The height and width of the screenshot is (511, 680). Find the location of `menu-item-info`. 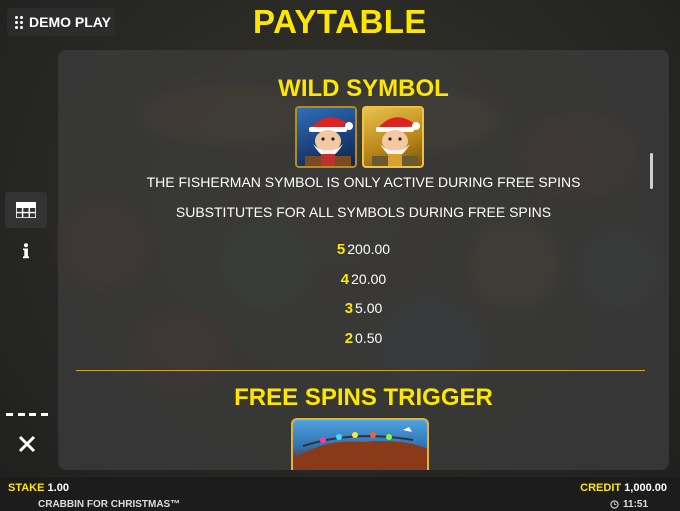

menu-item-info is located at coordinates (26, 251).